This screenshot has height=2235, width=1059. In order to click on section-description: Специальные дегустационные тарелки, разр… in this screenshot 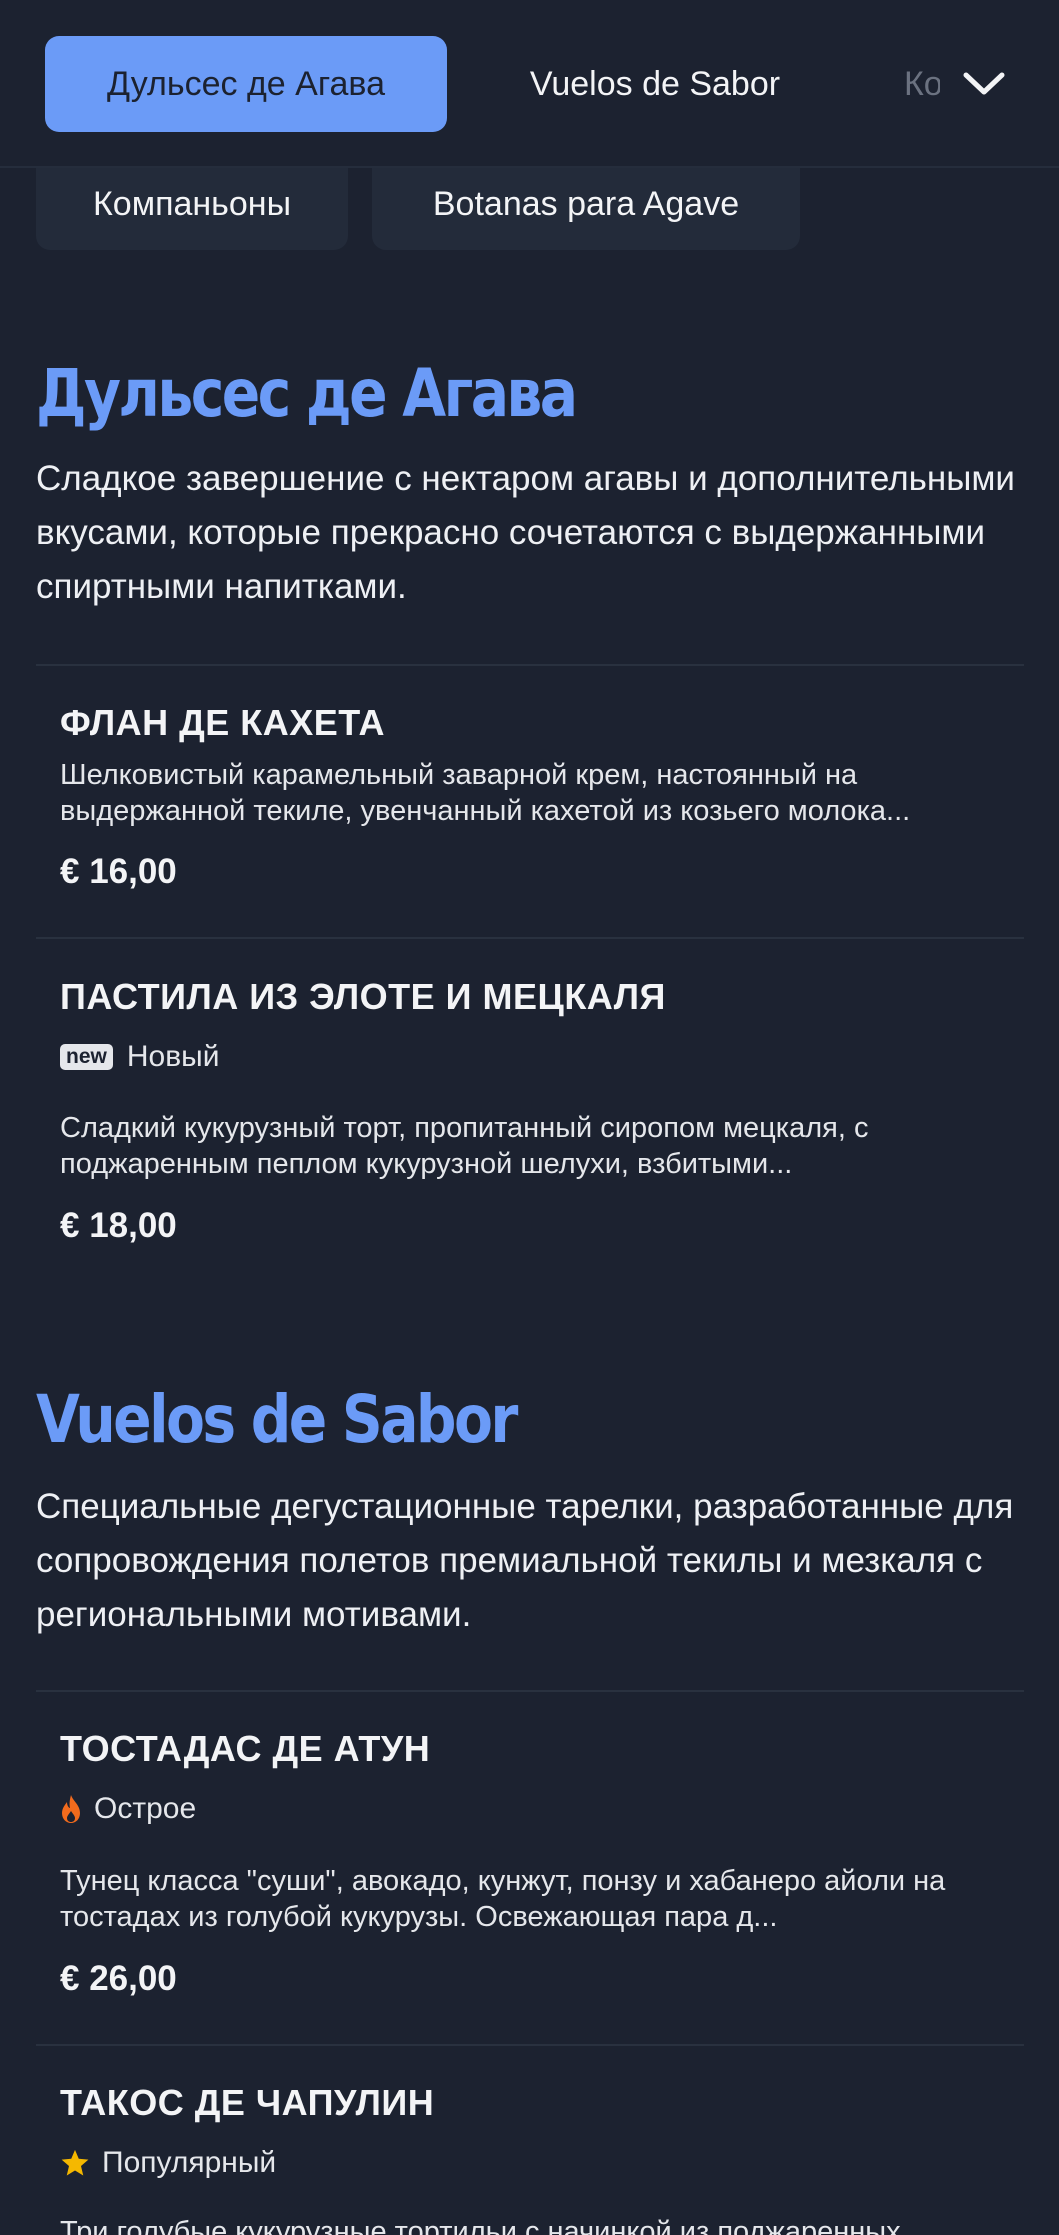, I will do `click(525, 1560)`.